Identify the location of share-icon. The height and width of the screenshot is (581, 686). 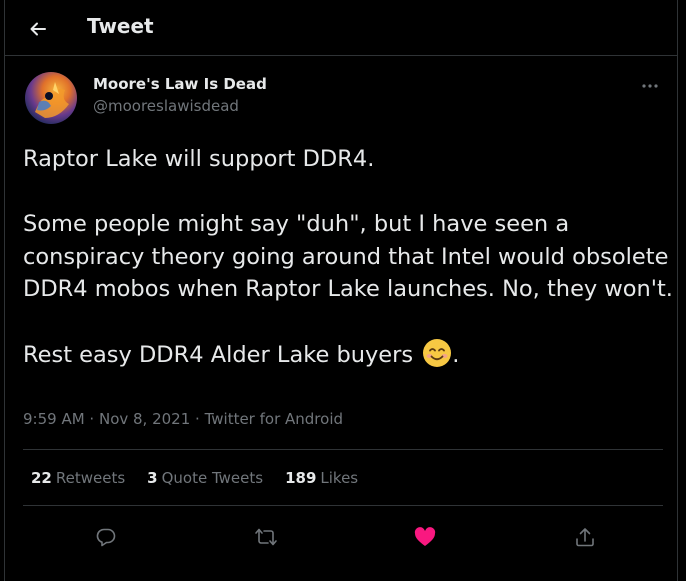
(585, 537).